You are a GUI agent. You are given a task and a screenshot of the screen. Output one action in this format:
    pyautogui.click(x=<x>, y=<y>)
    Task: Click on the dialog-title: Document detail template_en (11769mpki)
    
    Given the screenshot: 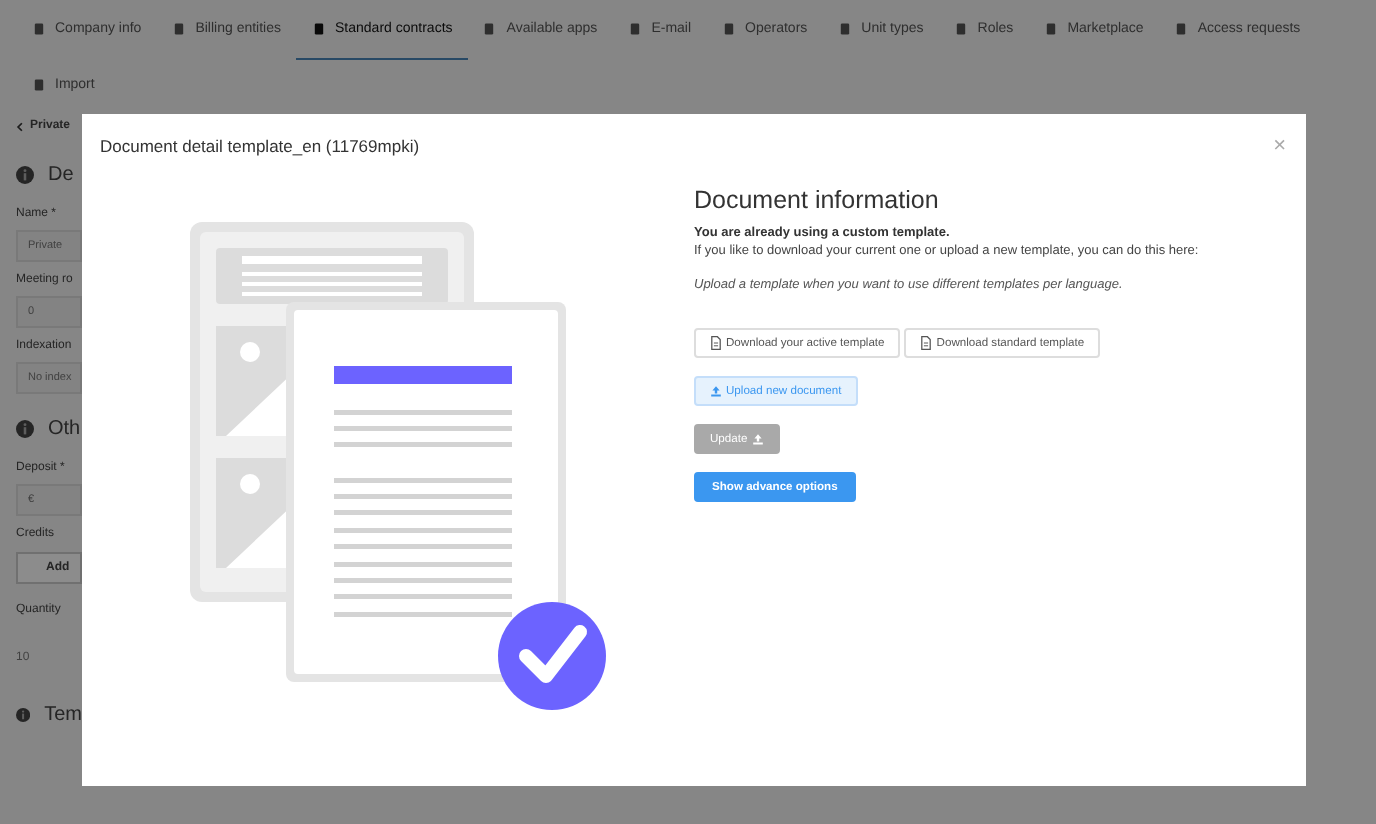 What is the action you would take?
    pyautogui.click(x=260, y=146)
    